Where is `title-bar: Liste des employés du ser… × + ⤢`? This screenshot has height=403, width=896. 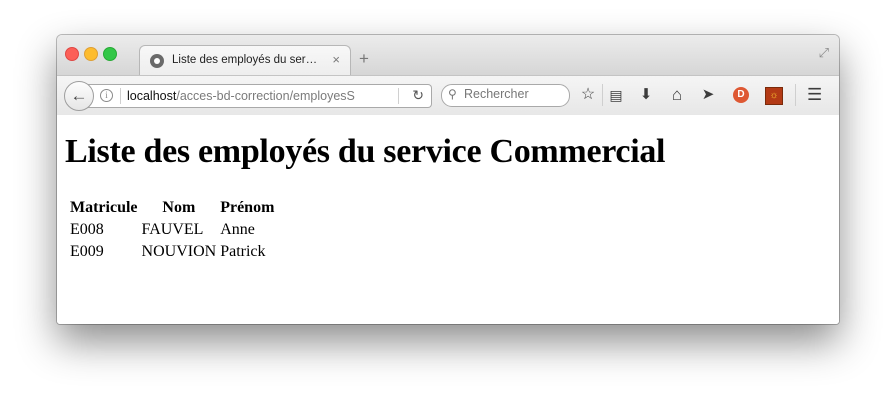
title-bar: Liste des employés du ser… × + ⤢ is located at coordinates (448, 56).